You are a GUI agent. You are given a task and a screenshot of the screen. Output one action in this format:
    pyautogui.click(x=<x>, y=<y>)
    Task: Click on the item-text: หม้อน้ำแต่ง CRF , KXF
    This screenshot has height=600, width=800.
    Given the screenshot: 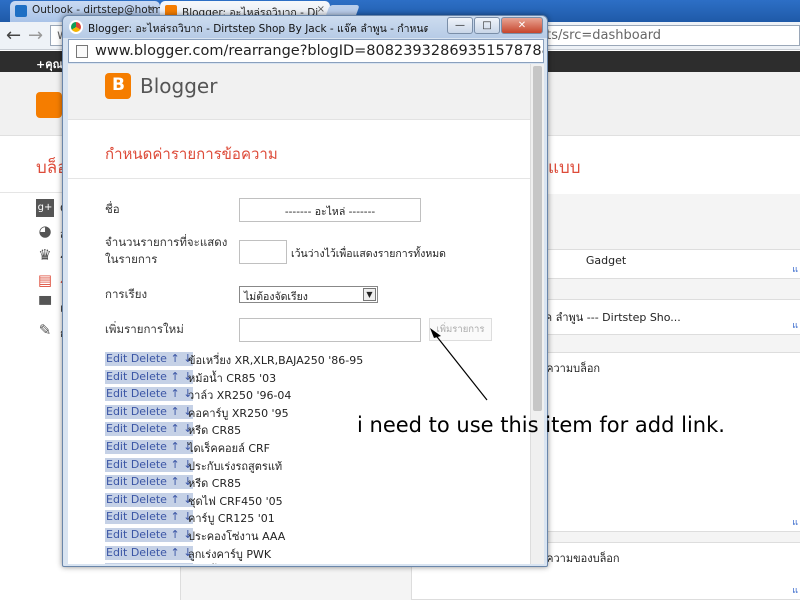 What is the action you would take?
    pyautogui.click(x=243, y=563)
    